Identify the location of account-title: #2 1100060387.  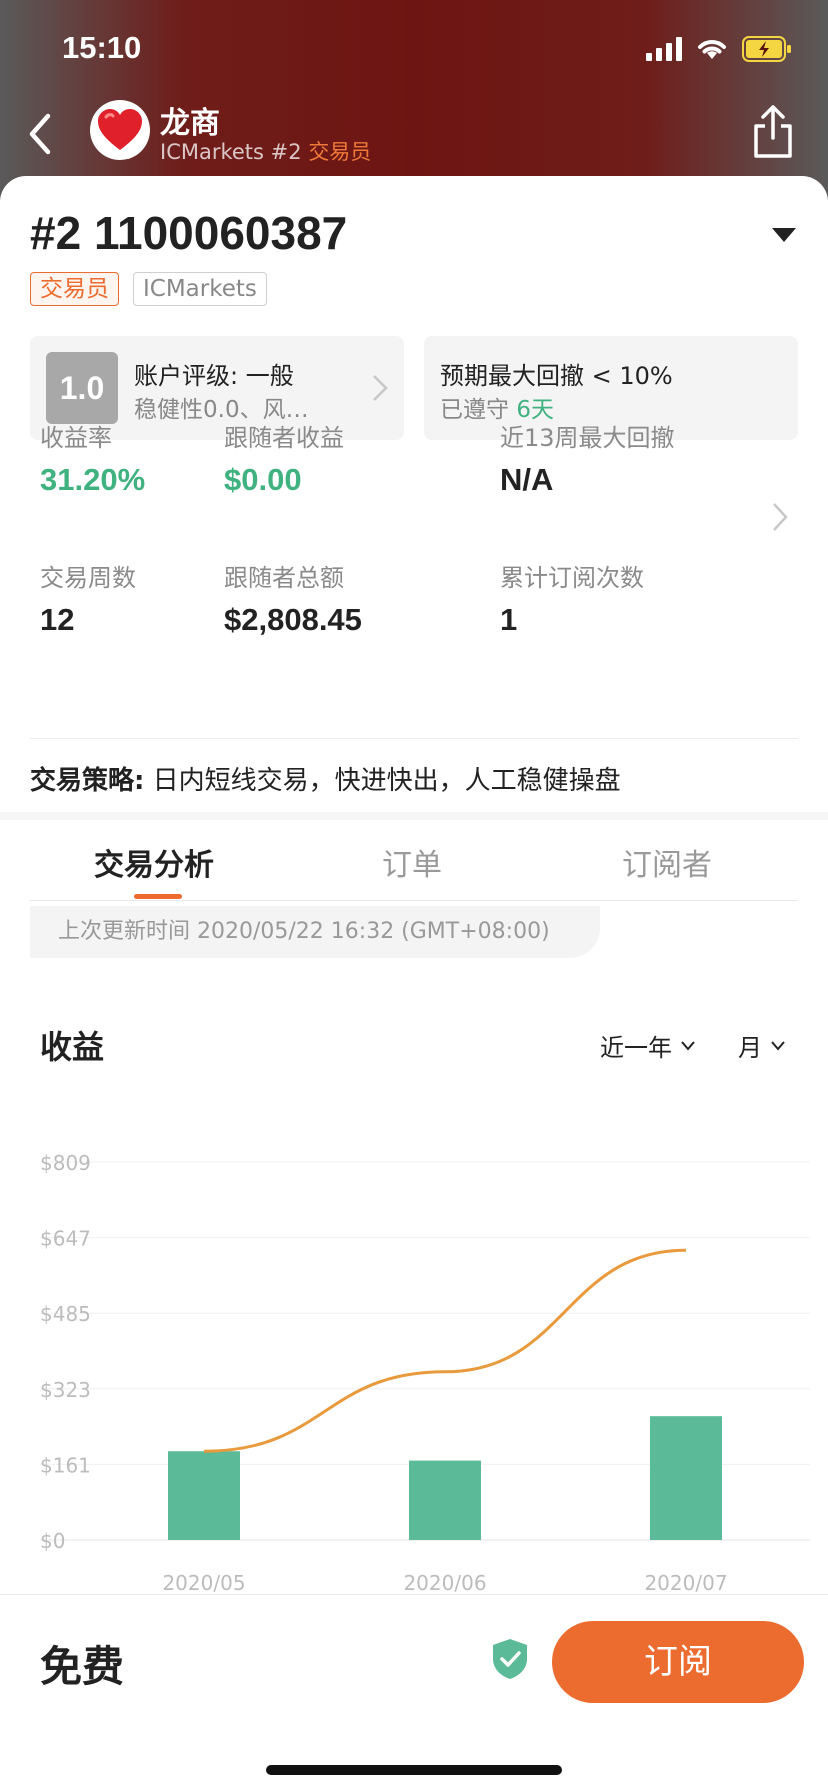
(189, 233).